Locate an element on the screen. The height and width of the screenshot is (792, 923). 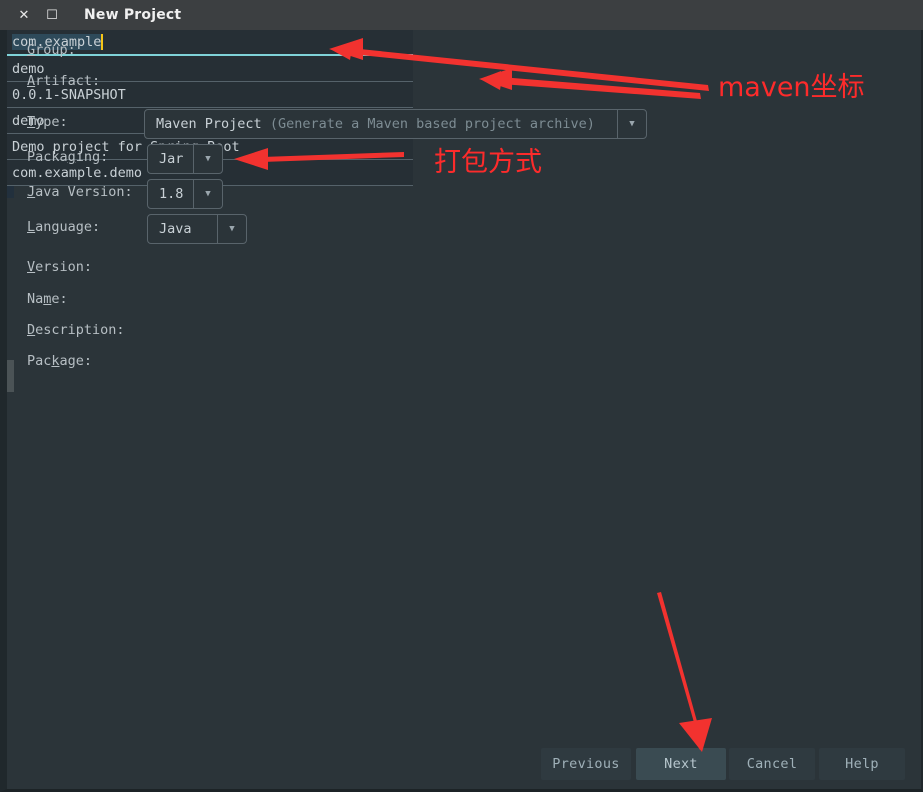
annotation-arrow-packaging is located at coordinates (319, 159).